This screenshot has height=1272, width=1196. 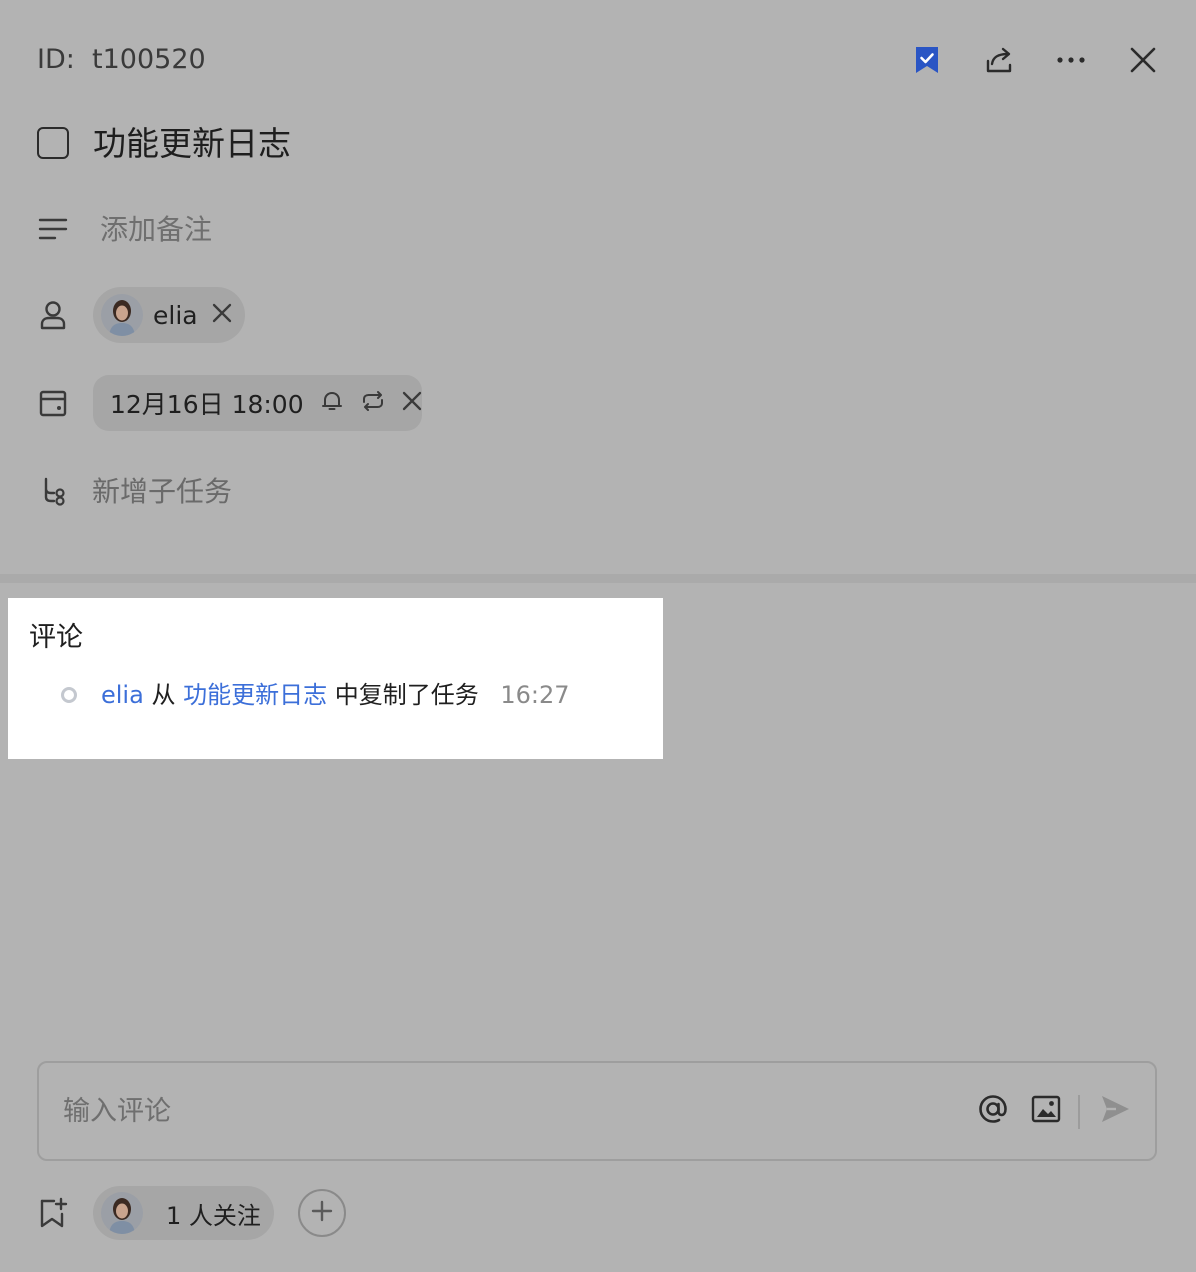 I want to click on share-icon, so click(x=999, y=60).